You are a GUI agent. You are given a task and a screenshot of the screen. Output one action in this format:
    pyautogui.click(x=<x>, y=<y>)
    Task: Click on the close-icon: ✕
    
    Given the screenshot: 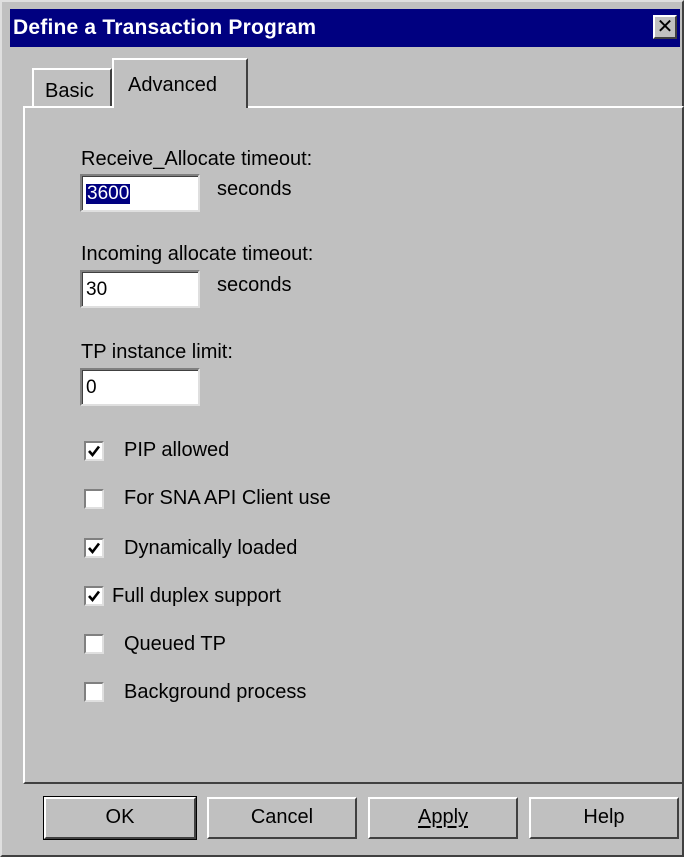 What is the action you would take?
    pyautogui.click(x=665, y=26)
    